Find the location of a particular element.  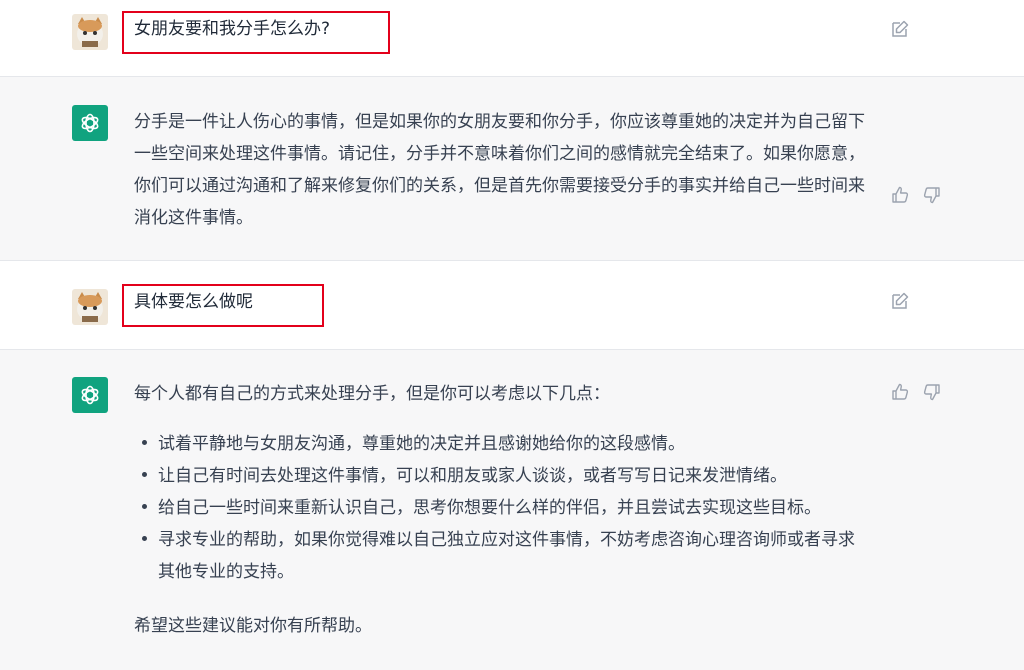

user-message-1: 女朋友要和我分手怎么办? is located at coordinates (512, 38).